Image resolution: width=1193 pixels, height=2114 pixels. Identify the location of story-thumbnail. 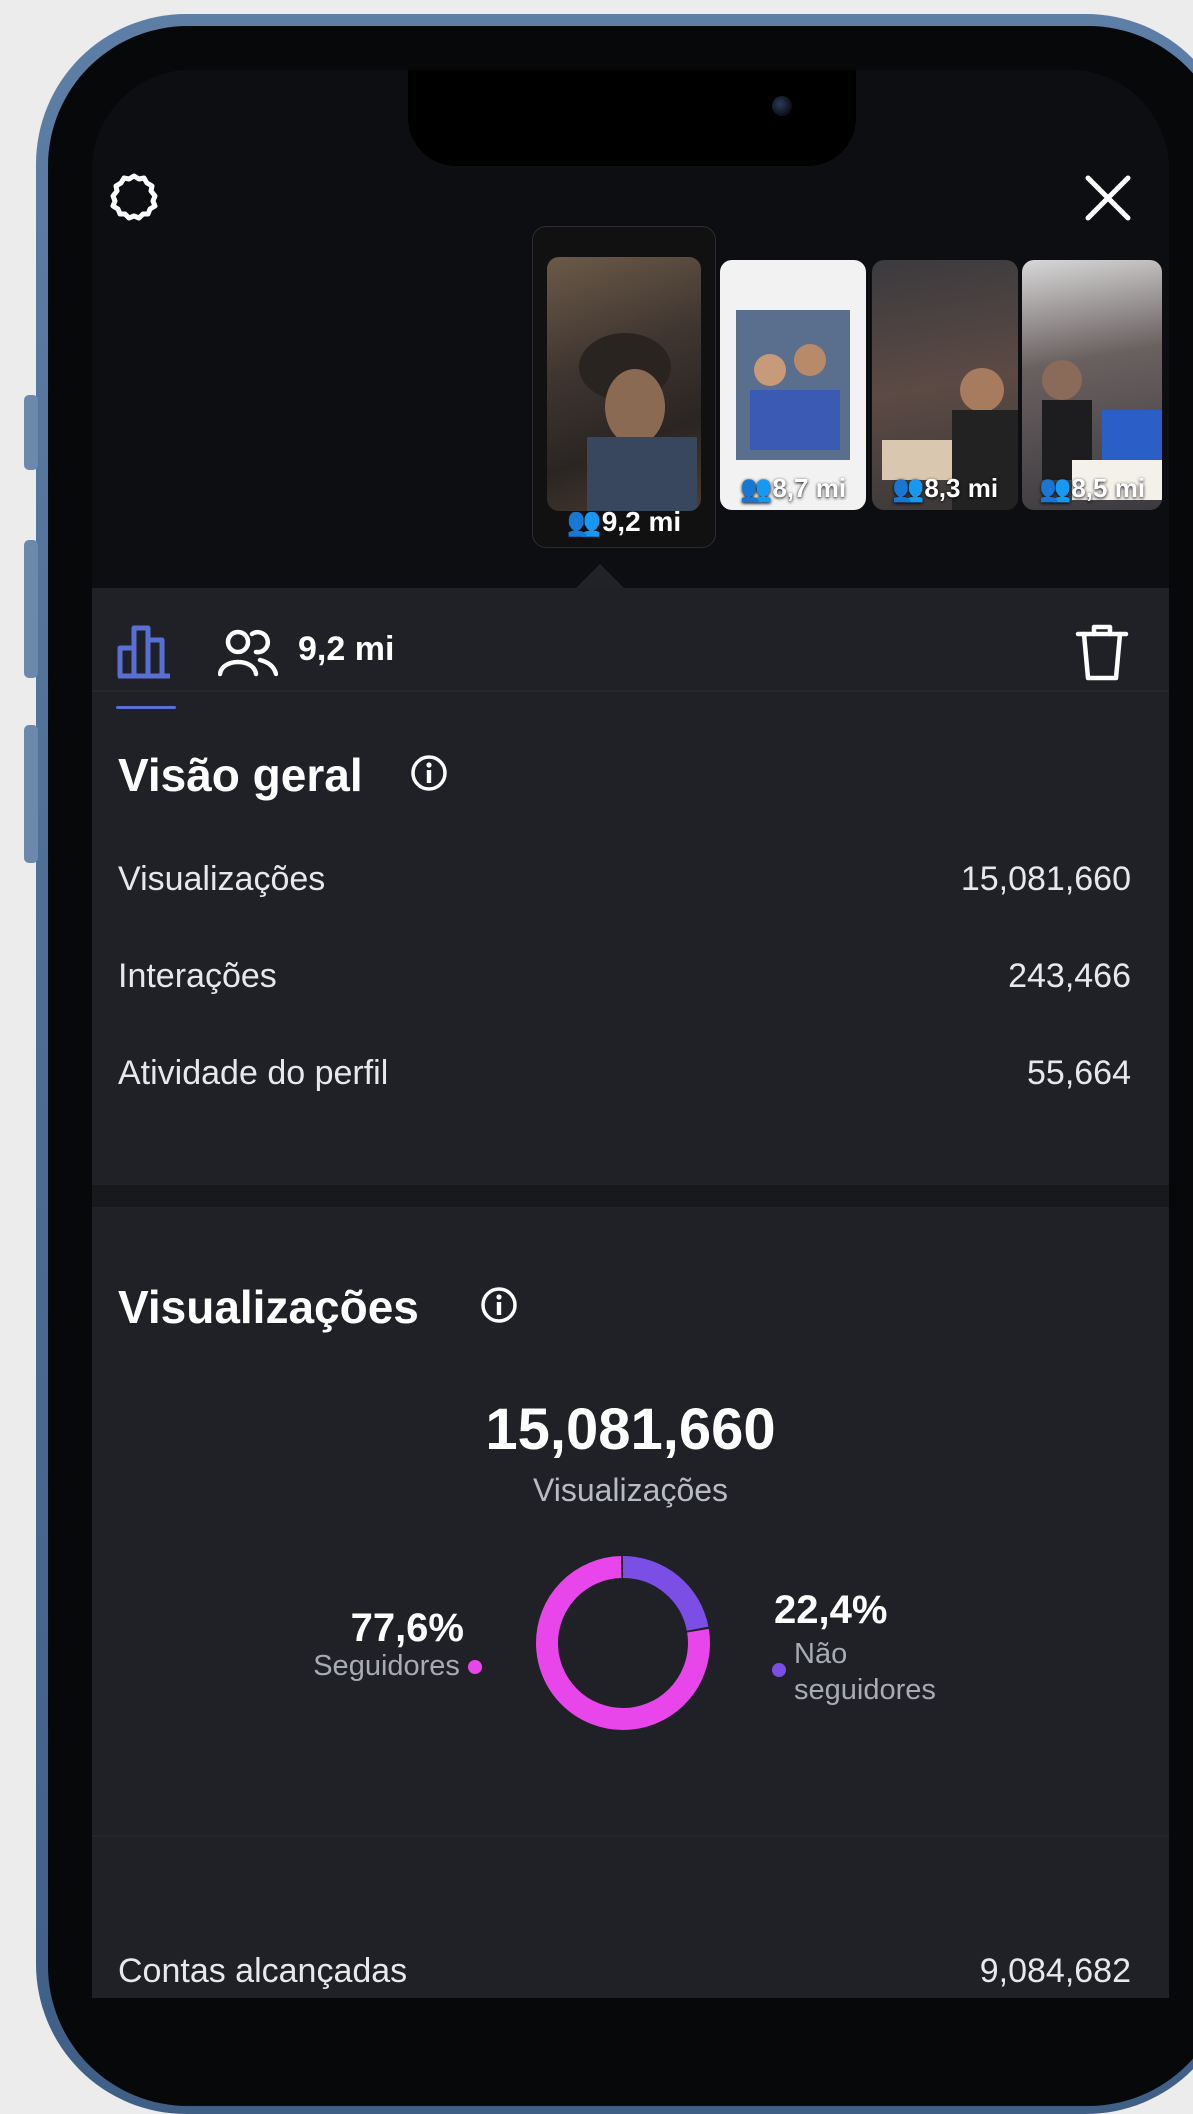
(624, 384).